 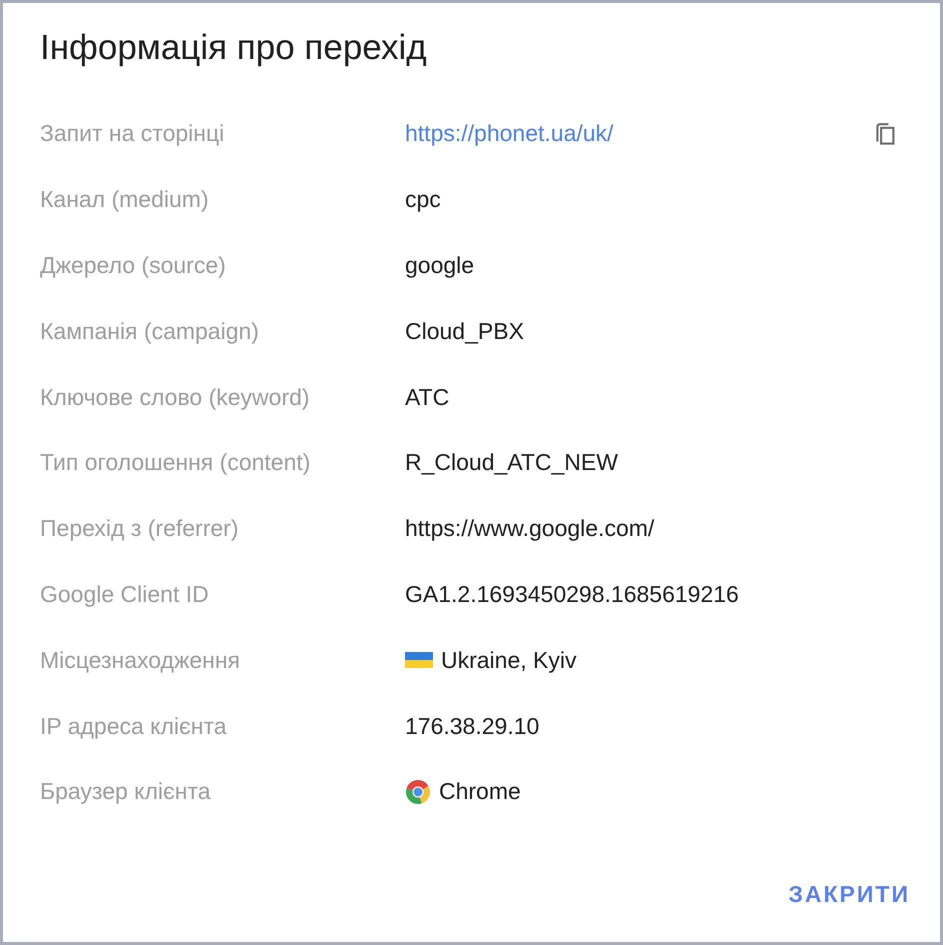 I want to click on field-value: Ukraine, Kyiv, so click(x=508, y=660).